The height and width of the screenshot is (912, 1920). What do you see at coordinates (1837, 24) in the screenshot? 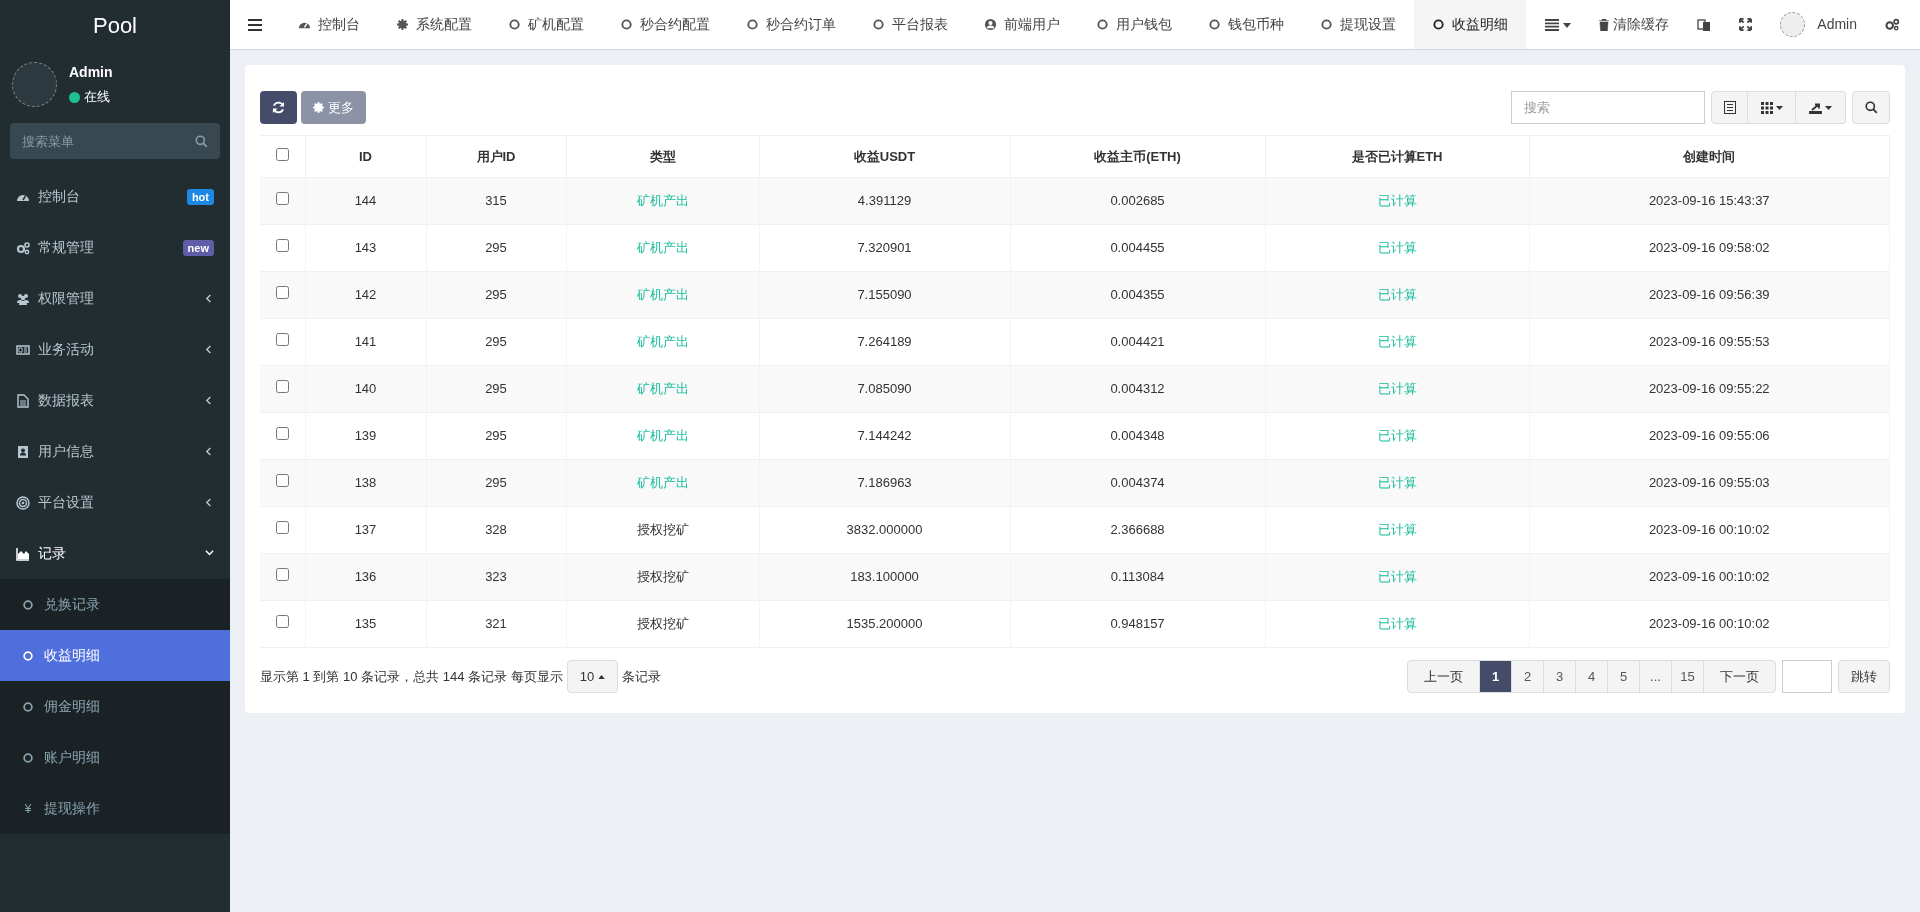
I see `admin-name: Admin` at bounding box center [1837, 24].